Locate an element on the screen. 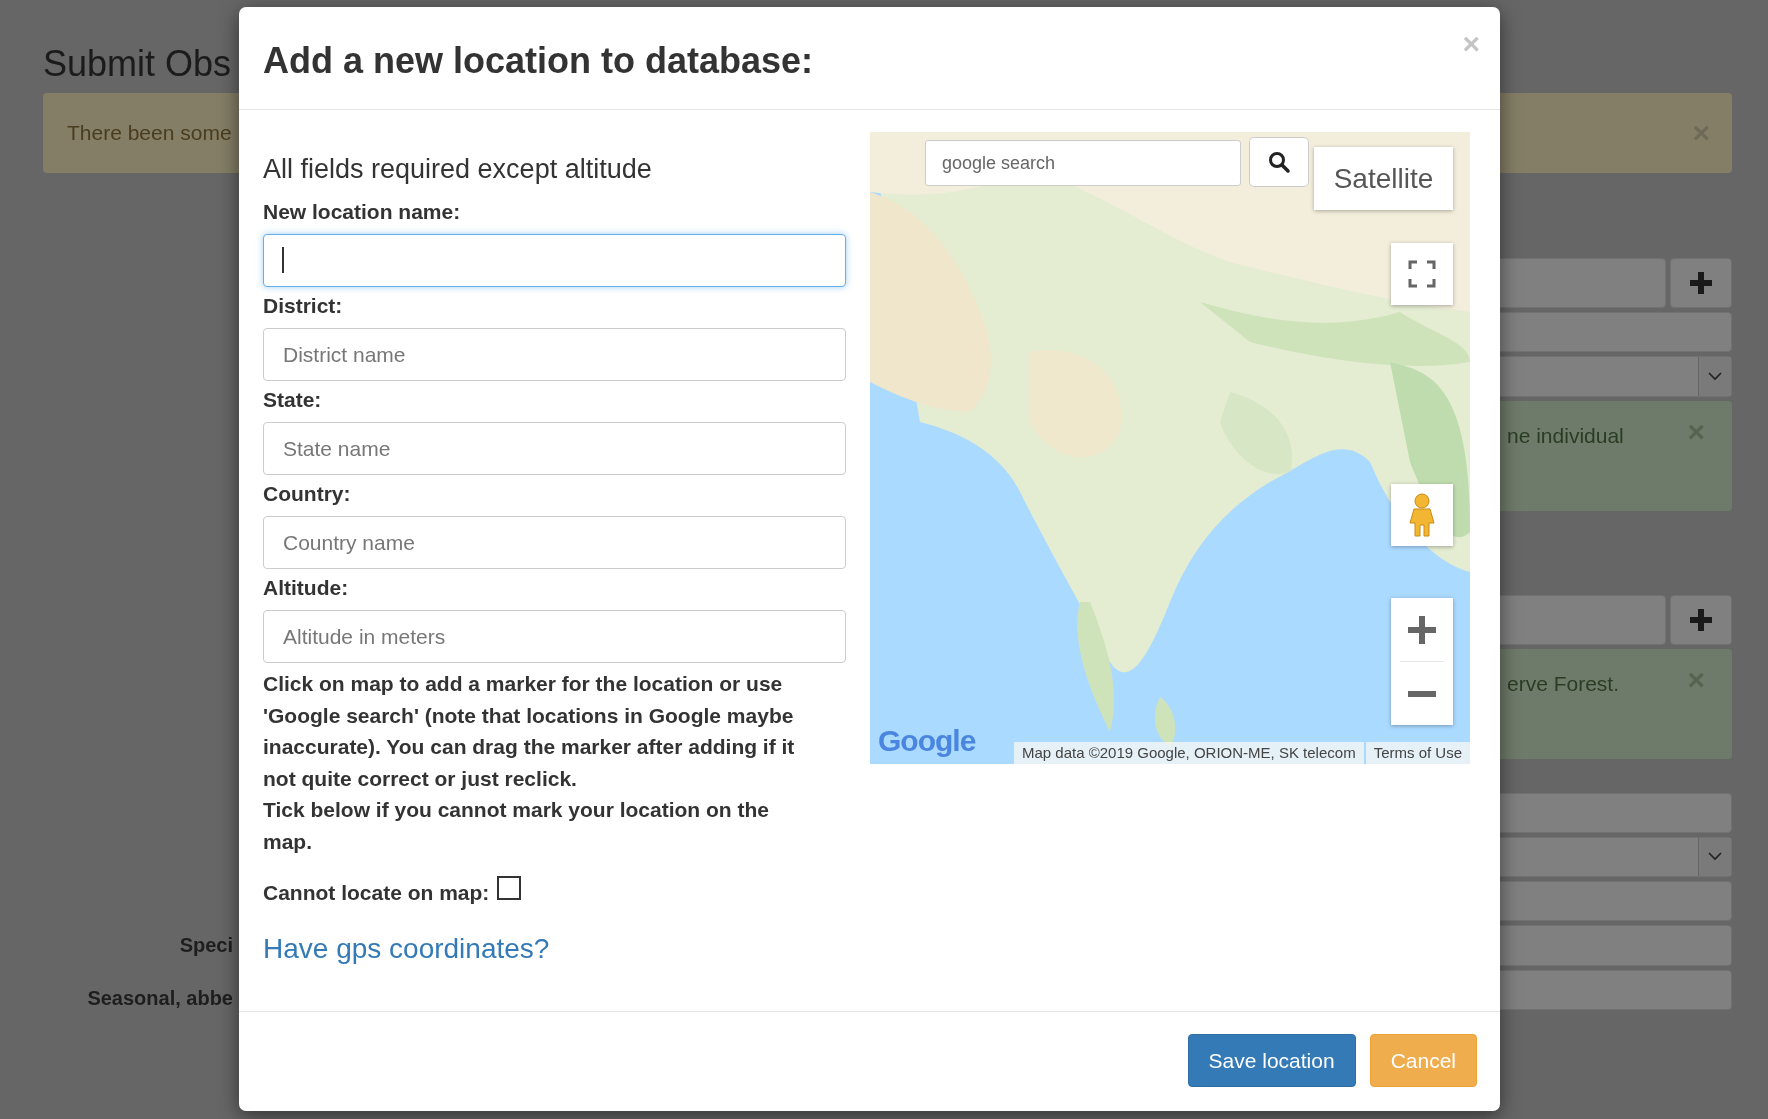  alert-text: ne individual is located at coordinates (1565, 436).